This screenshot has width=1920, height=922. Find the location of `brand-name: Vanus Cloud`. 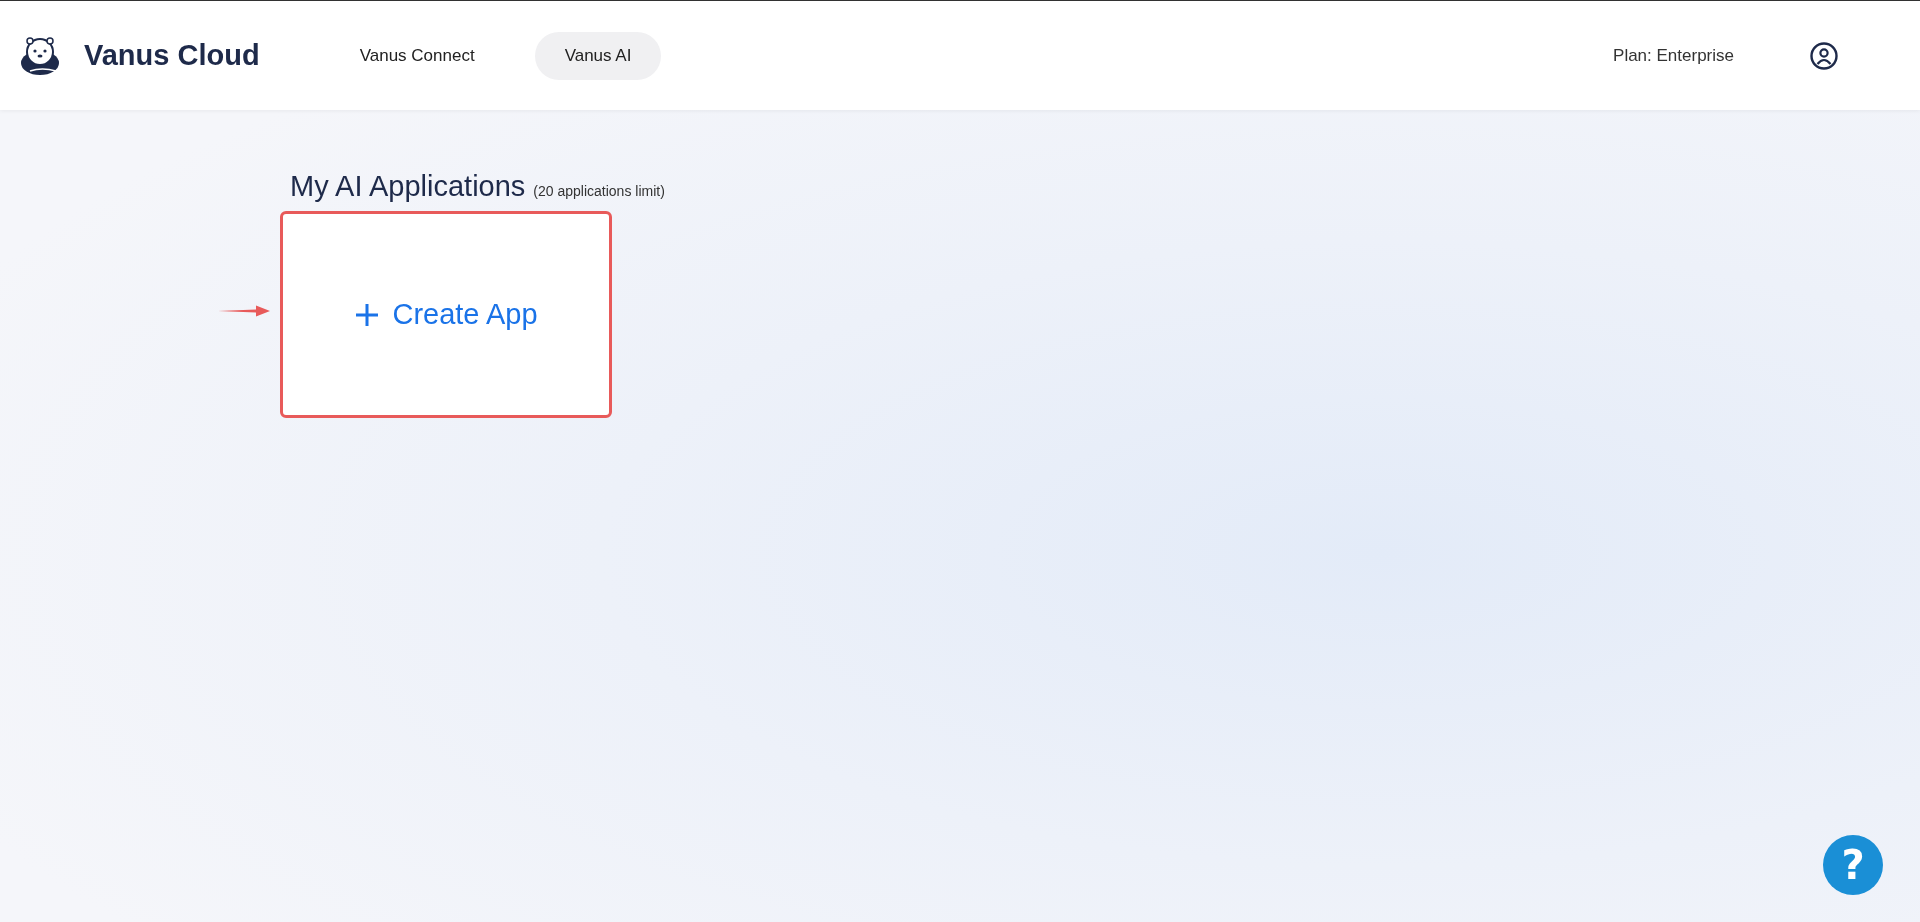

brand-name: Vanus Cloud is located at coordinates (172, 55).